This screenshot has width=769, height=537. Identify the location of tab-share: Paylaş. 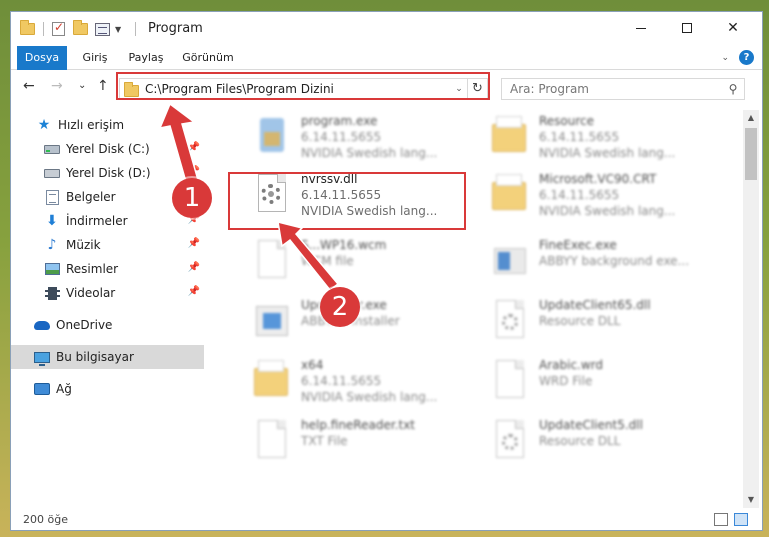
(146, 58).